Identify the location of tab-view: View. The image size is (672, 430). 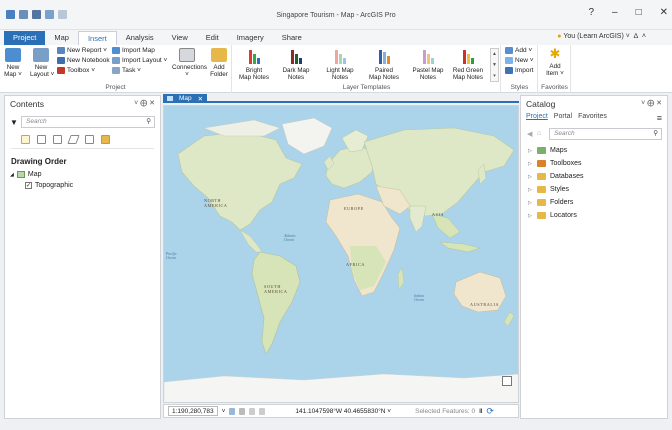
(180, 38).